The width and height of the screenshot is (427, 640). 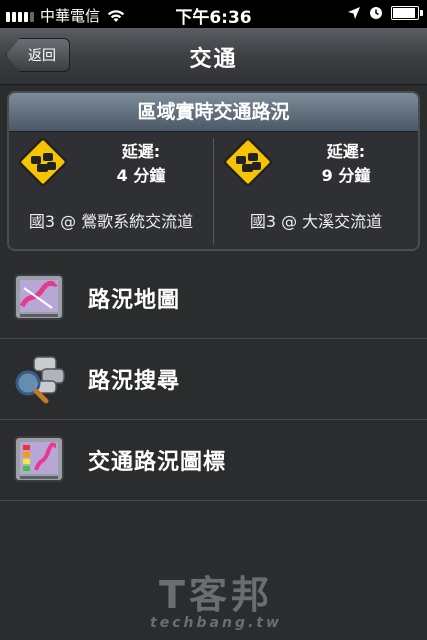 I want to click on road-location: 國3 @ 大溪交流道, so click(x=316, y=221).